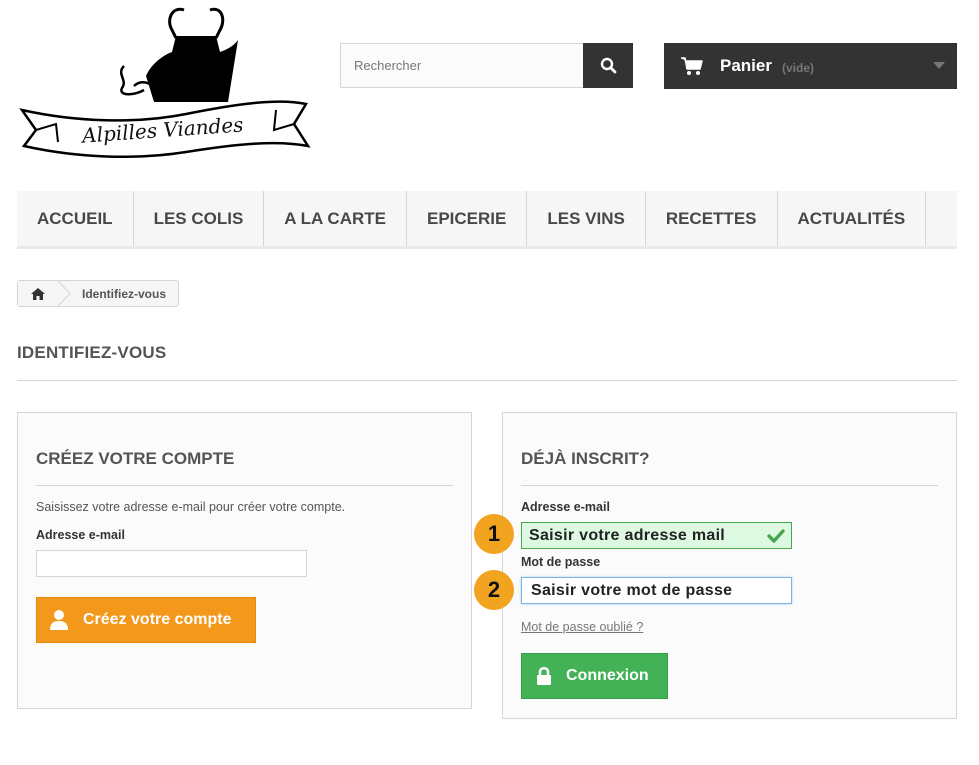  What do you see at coordinates (59, 620) in the screenshot?
I see `user-icon` at bounding box center [59, 620].